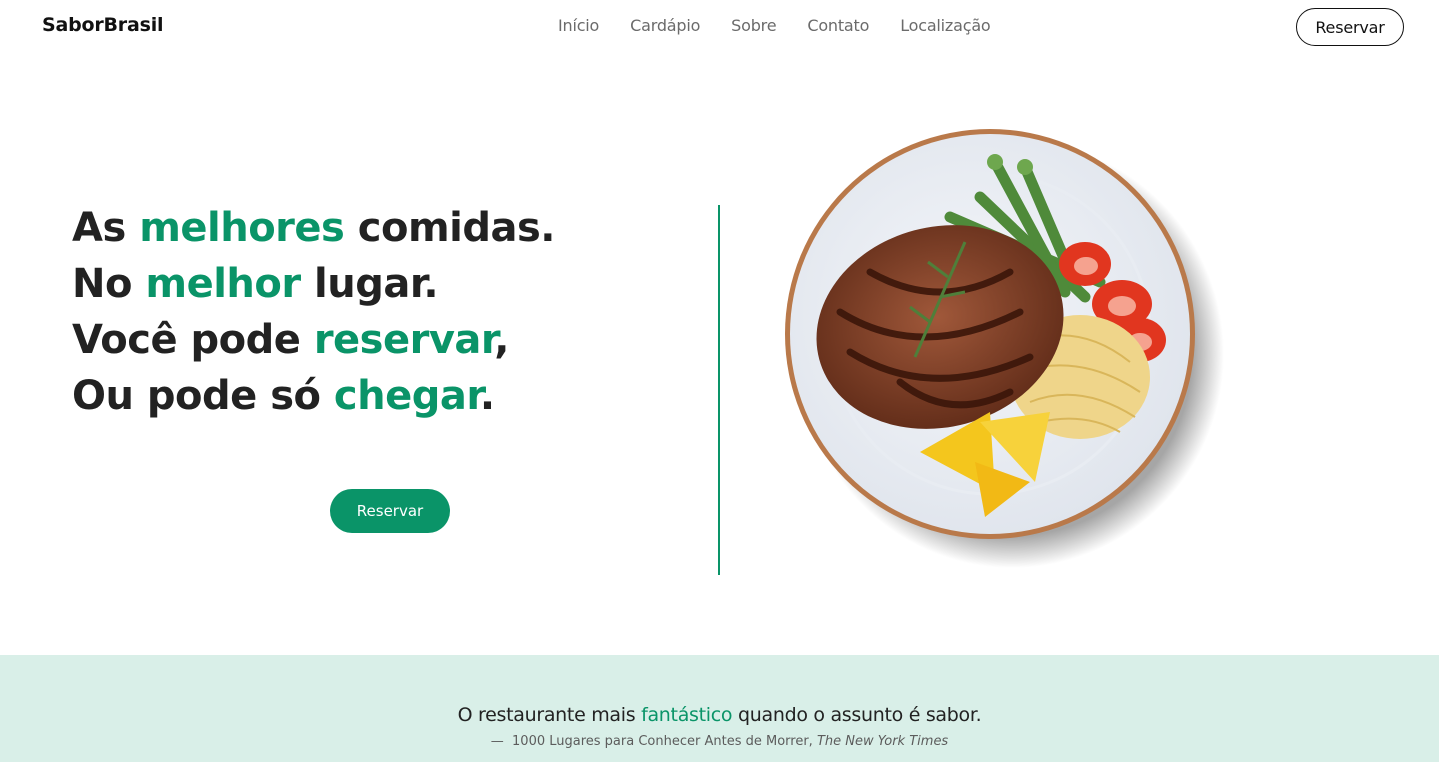 This screenshot has height=762, width=1439. What do you see at coordinates (109, 284) in the screenshot?
I see `headline-text: No` at bounding box center [109, 284].